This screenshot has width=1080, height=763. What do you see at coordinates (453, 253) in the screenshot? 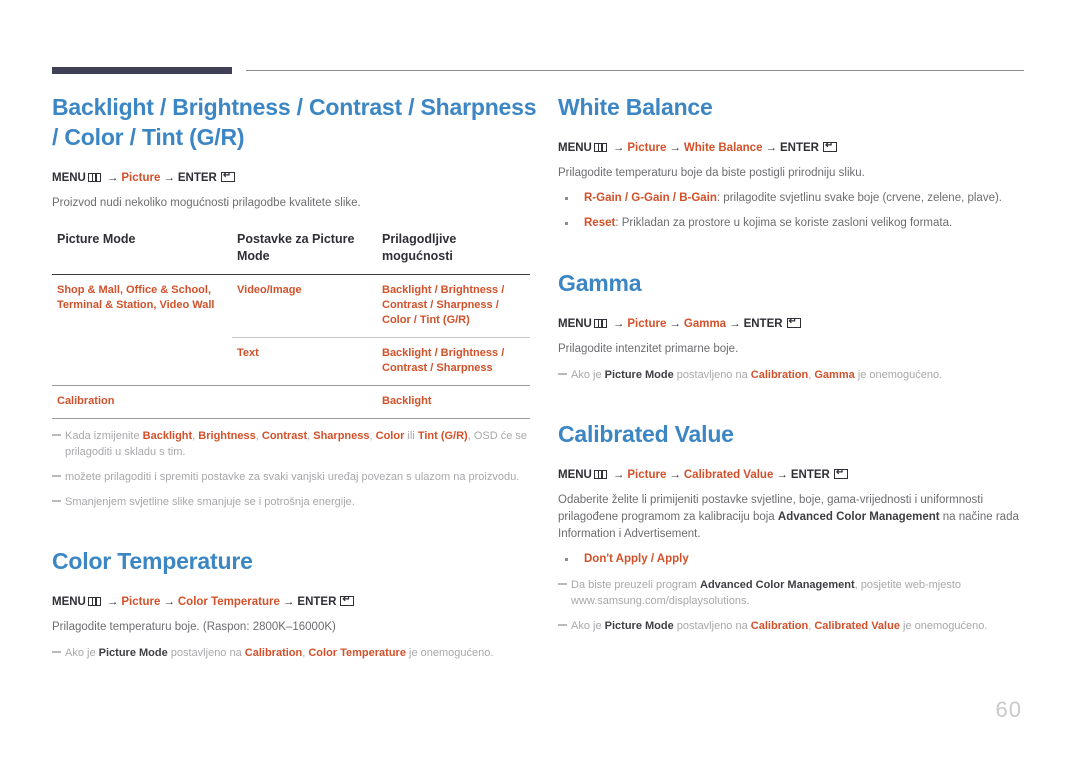
I see `table-header-options: Prilagodljive mogućnosti` at bounding box center [453, 253].